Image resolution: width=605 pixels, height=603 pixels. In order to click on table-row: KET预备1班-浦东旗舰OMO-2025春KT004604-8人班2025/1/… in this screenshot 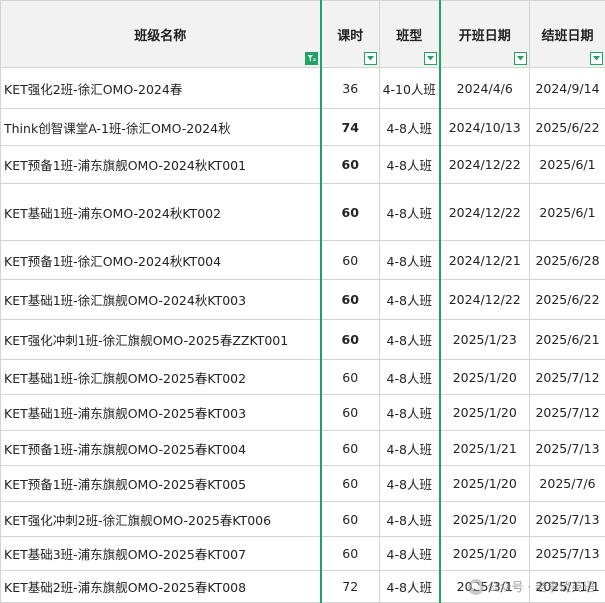, I will do `click(303, 448)`.